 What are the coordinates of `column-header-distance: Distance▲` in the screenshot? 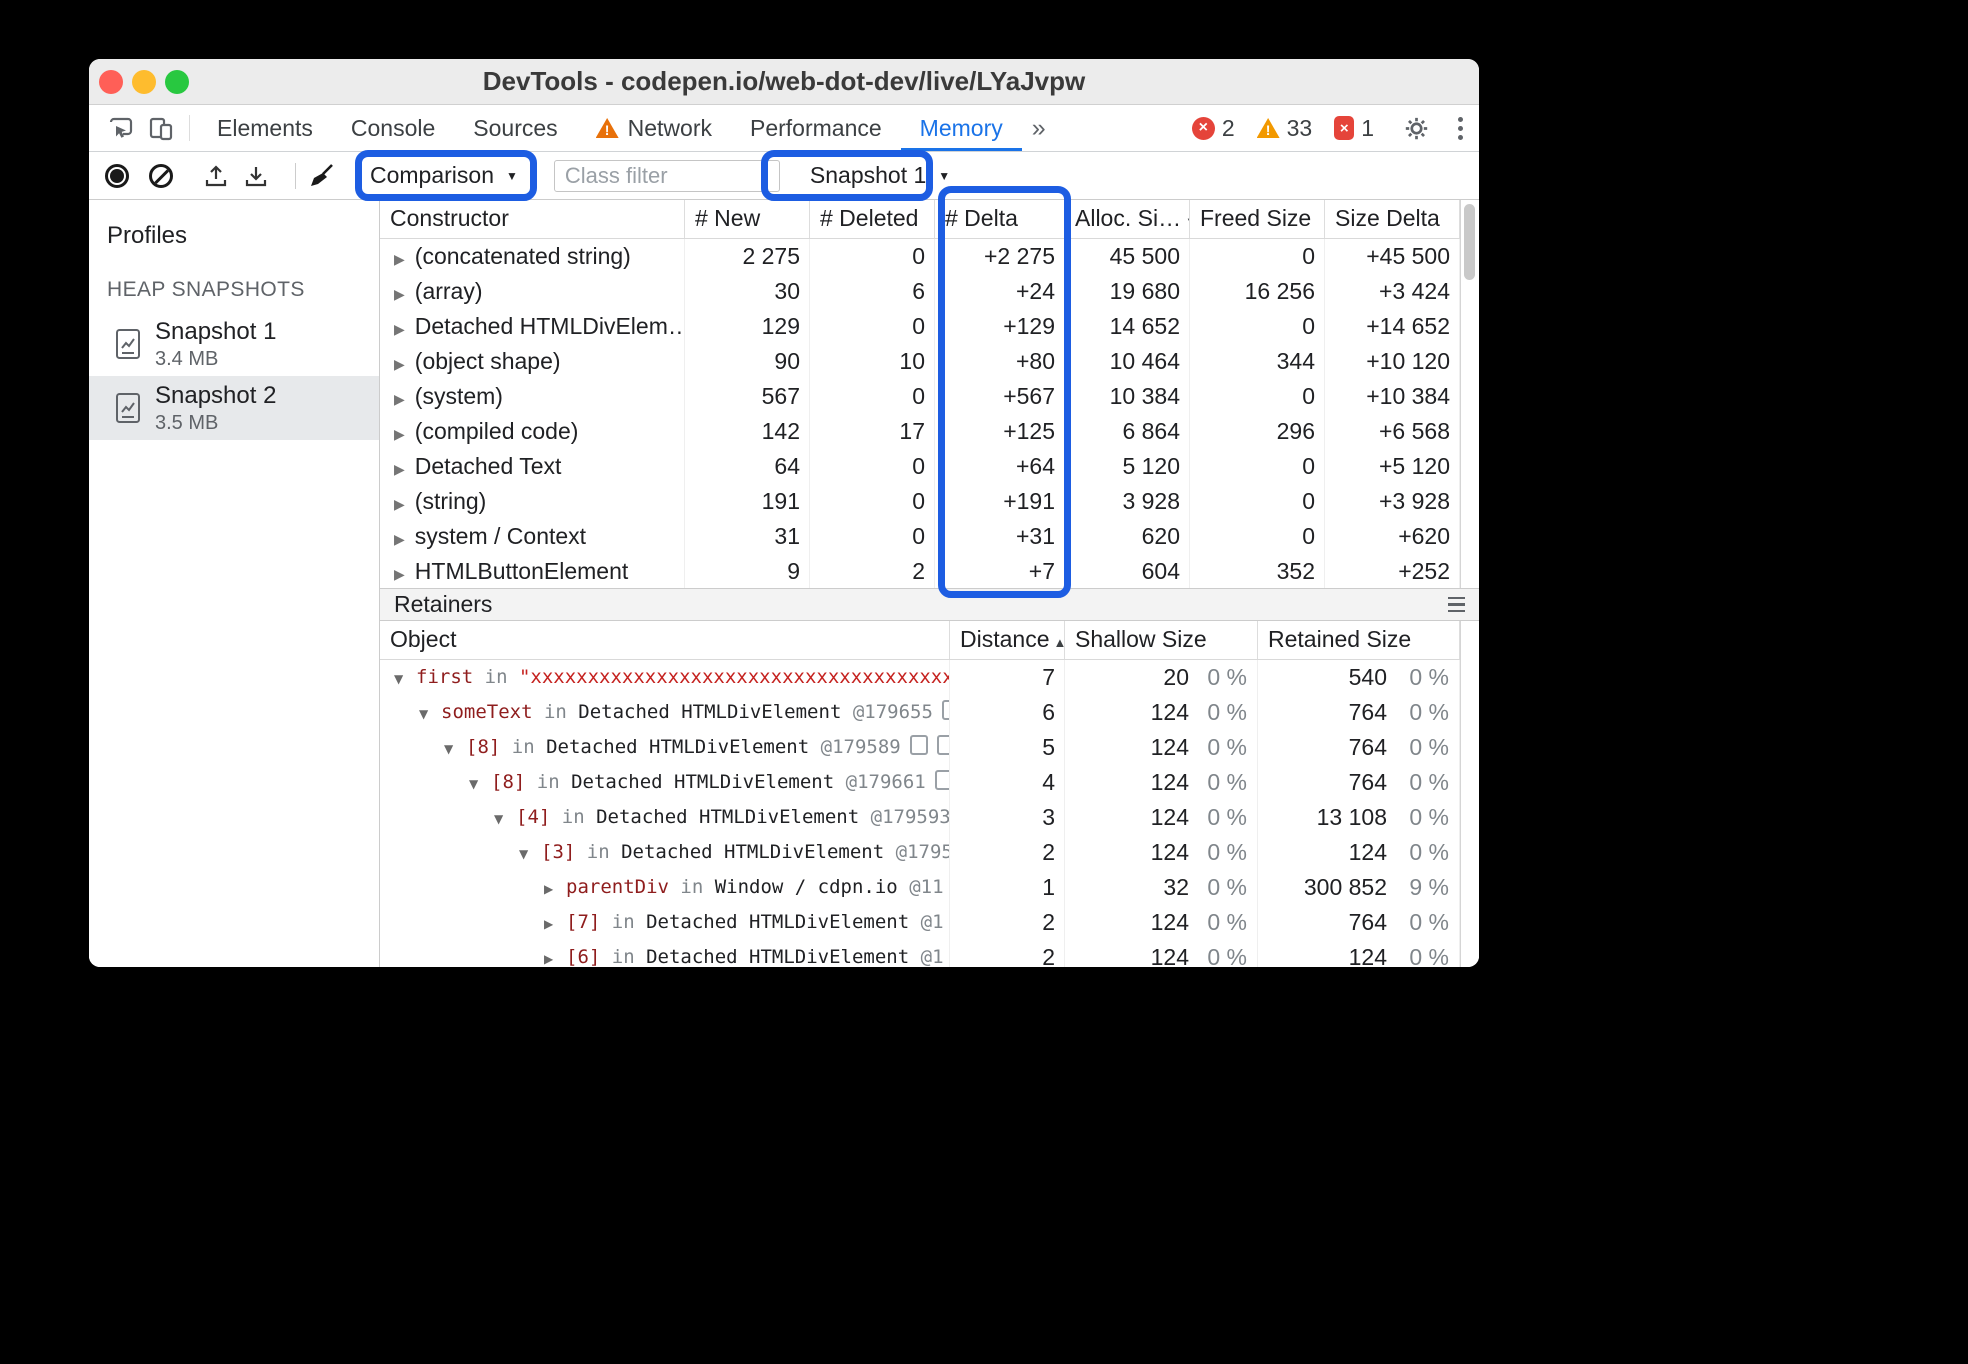 It's located at (1007, 640).